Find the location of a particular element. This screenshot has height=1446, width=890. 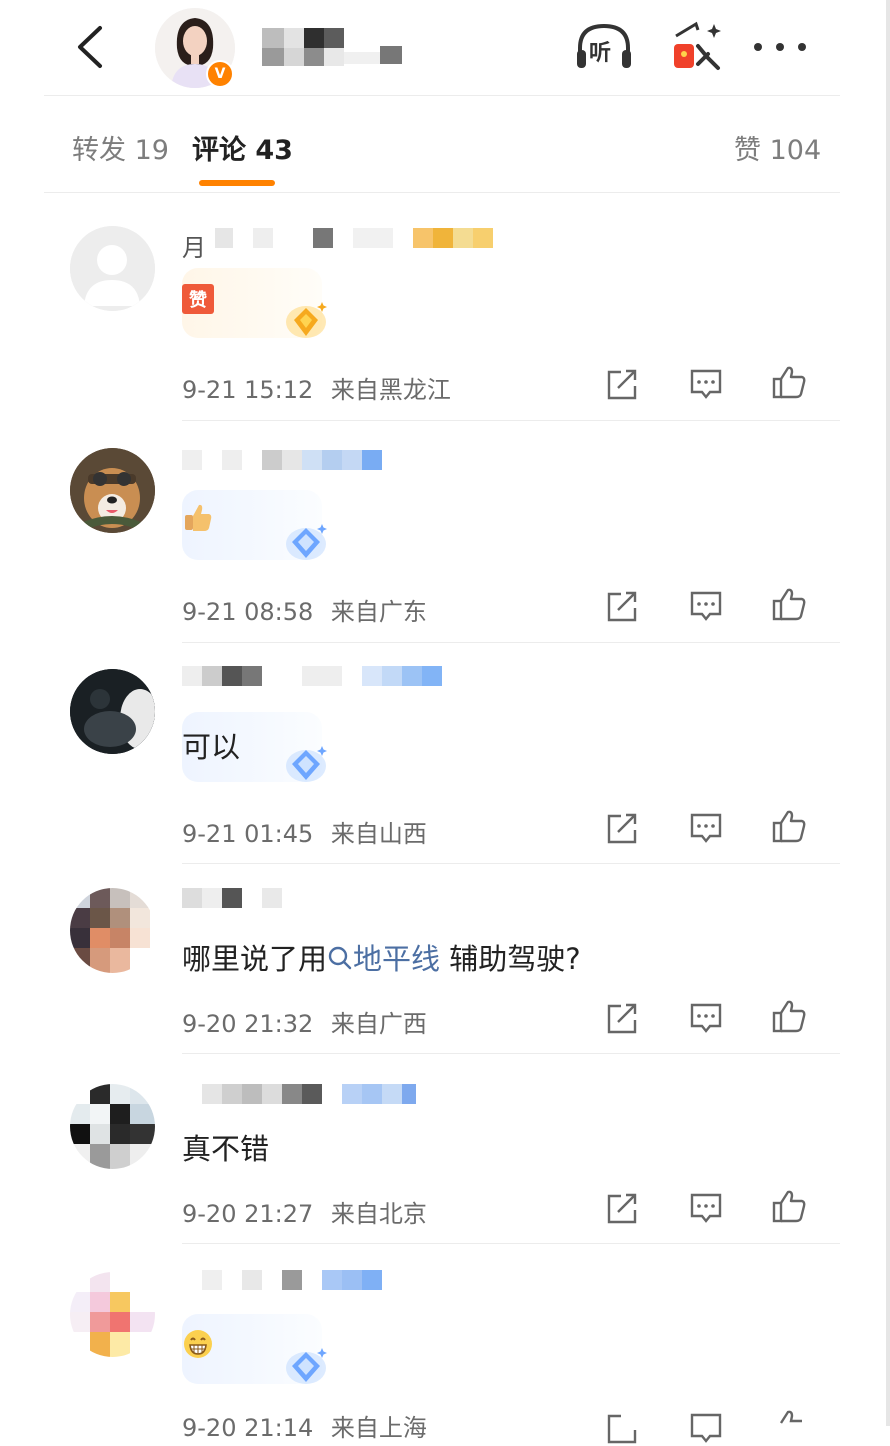

comment-time: 9-21 08:58 is located at coordinates (248, 612).